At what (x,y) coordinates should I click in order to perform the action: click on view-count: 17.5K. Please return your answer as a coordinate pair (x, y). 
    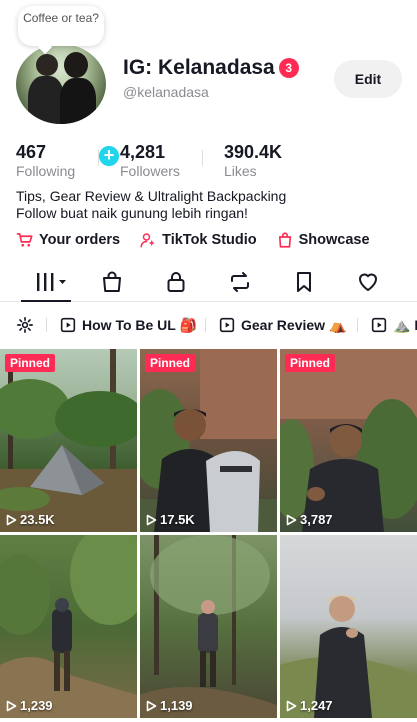
    Looking at the image, I should click on (170, 519).